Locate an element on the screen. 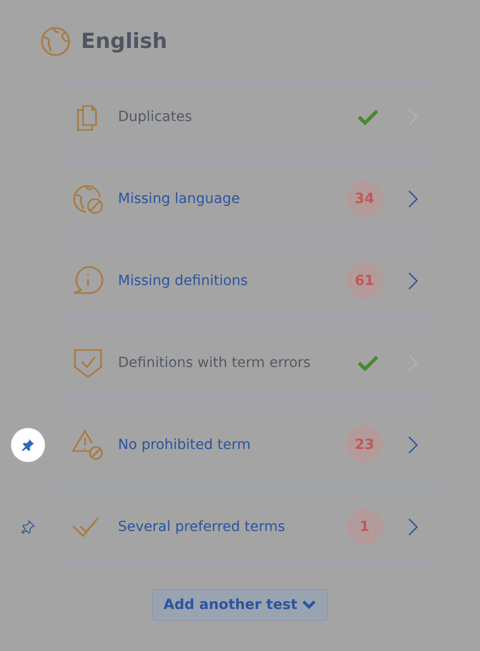  test-name: Several preferred terms is located at coordinates (202, 526).